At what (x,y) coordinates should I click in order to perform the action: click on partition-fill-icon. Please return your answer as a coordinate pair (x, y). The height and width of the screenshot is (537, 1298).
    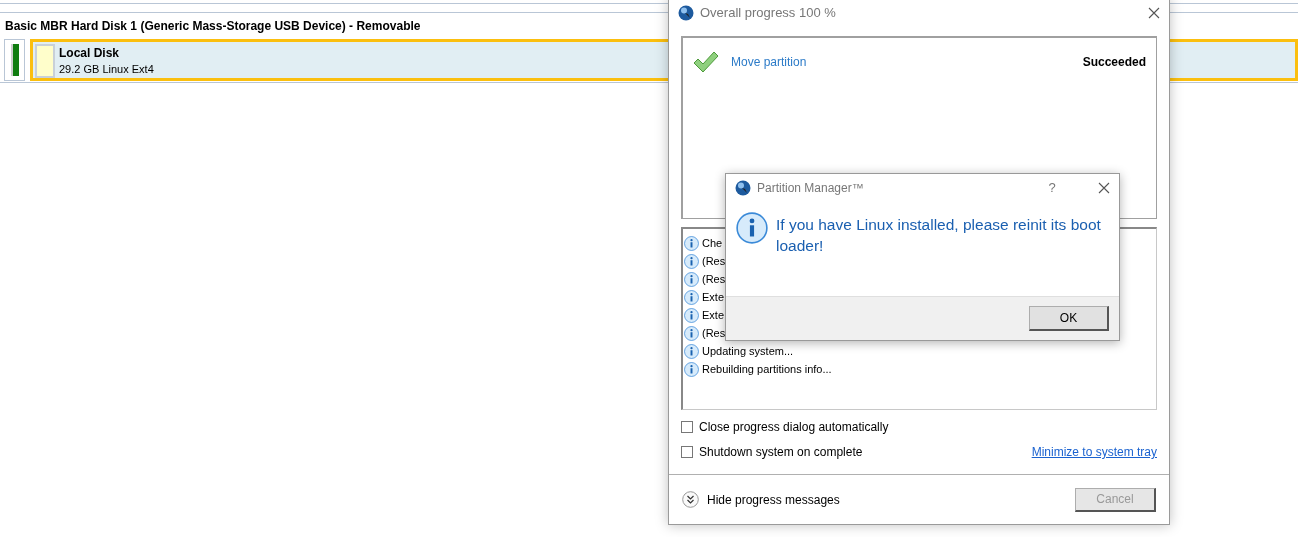
    Looking at the image, I should click on (45, 61).